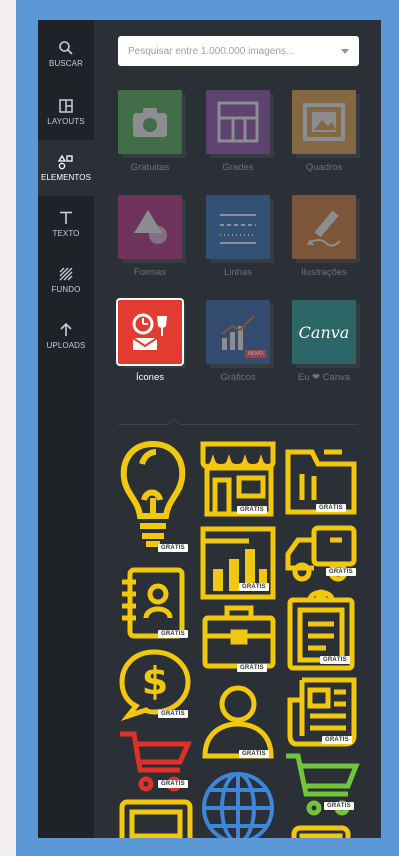 The width and height of the screenshot is (399, 856). Describe the element at coordinates (65, 162) in the screenshot. I see `elements-icon` at that location.